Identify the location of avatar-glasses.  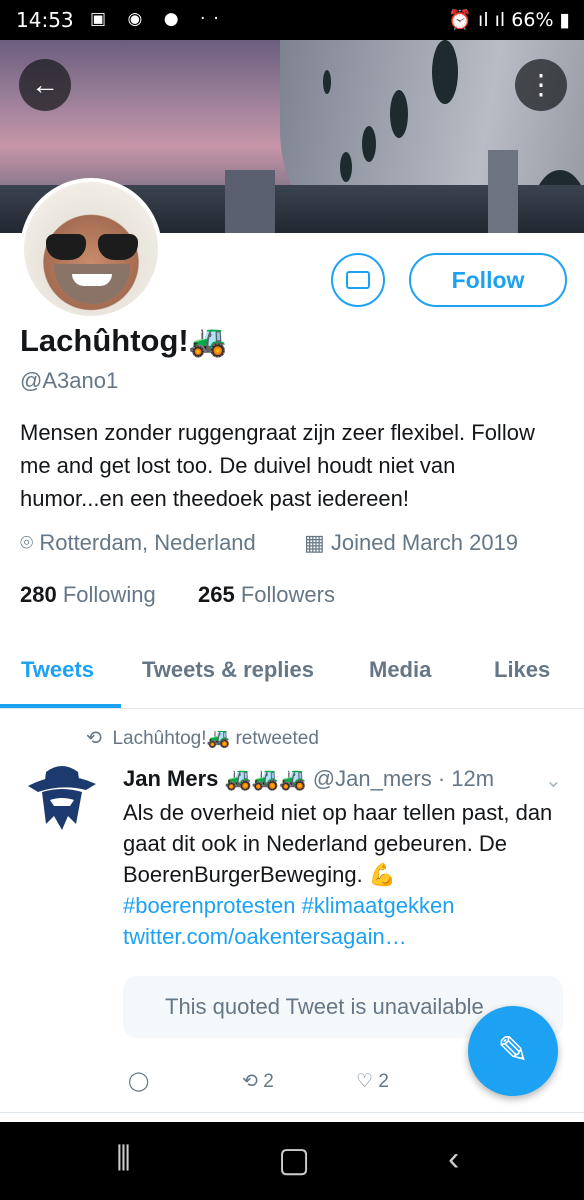
(92, 247).